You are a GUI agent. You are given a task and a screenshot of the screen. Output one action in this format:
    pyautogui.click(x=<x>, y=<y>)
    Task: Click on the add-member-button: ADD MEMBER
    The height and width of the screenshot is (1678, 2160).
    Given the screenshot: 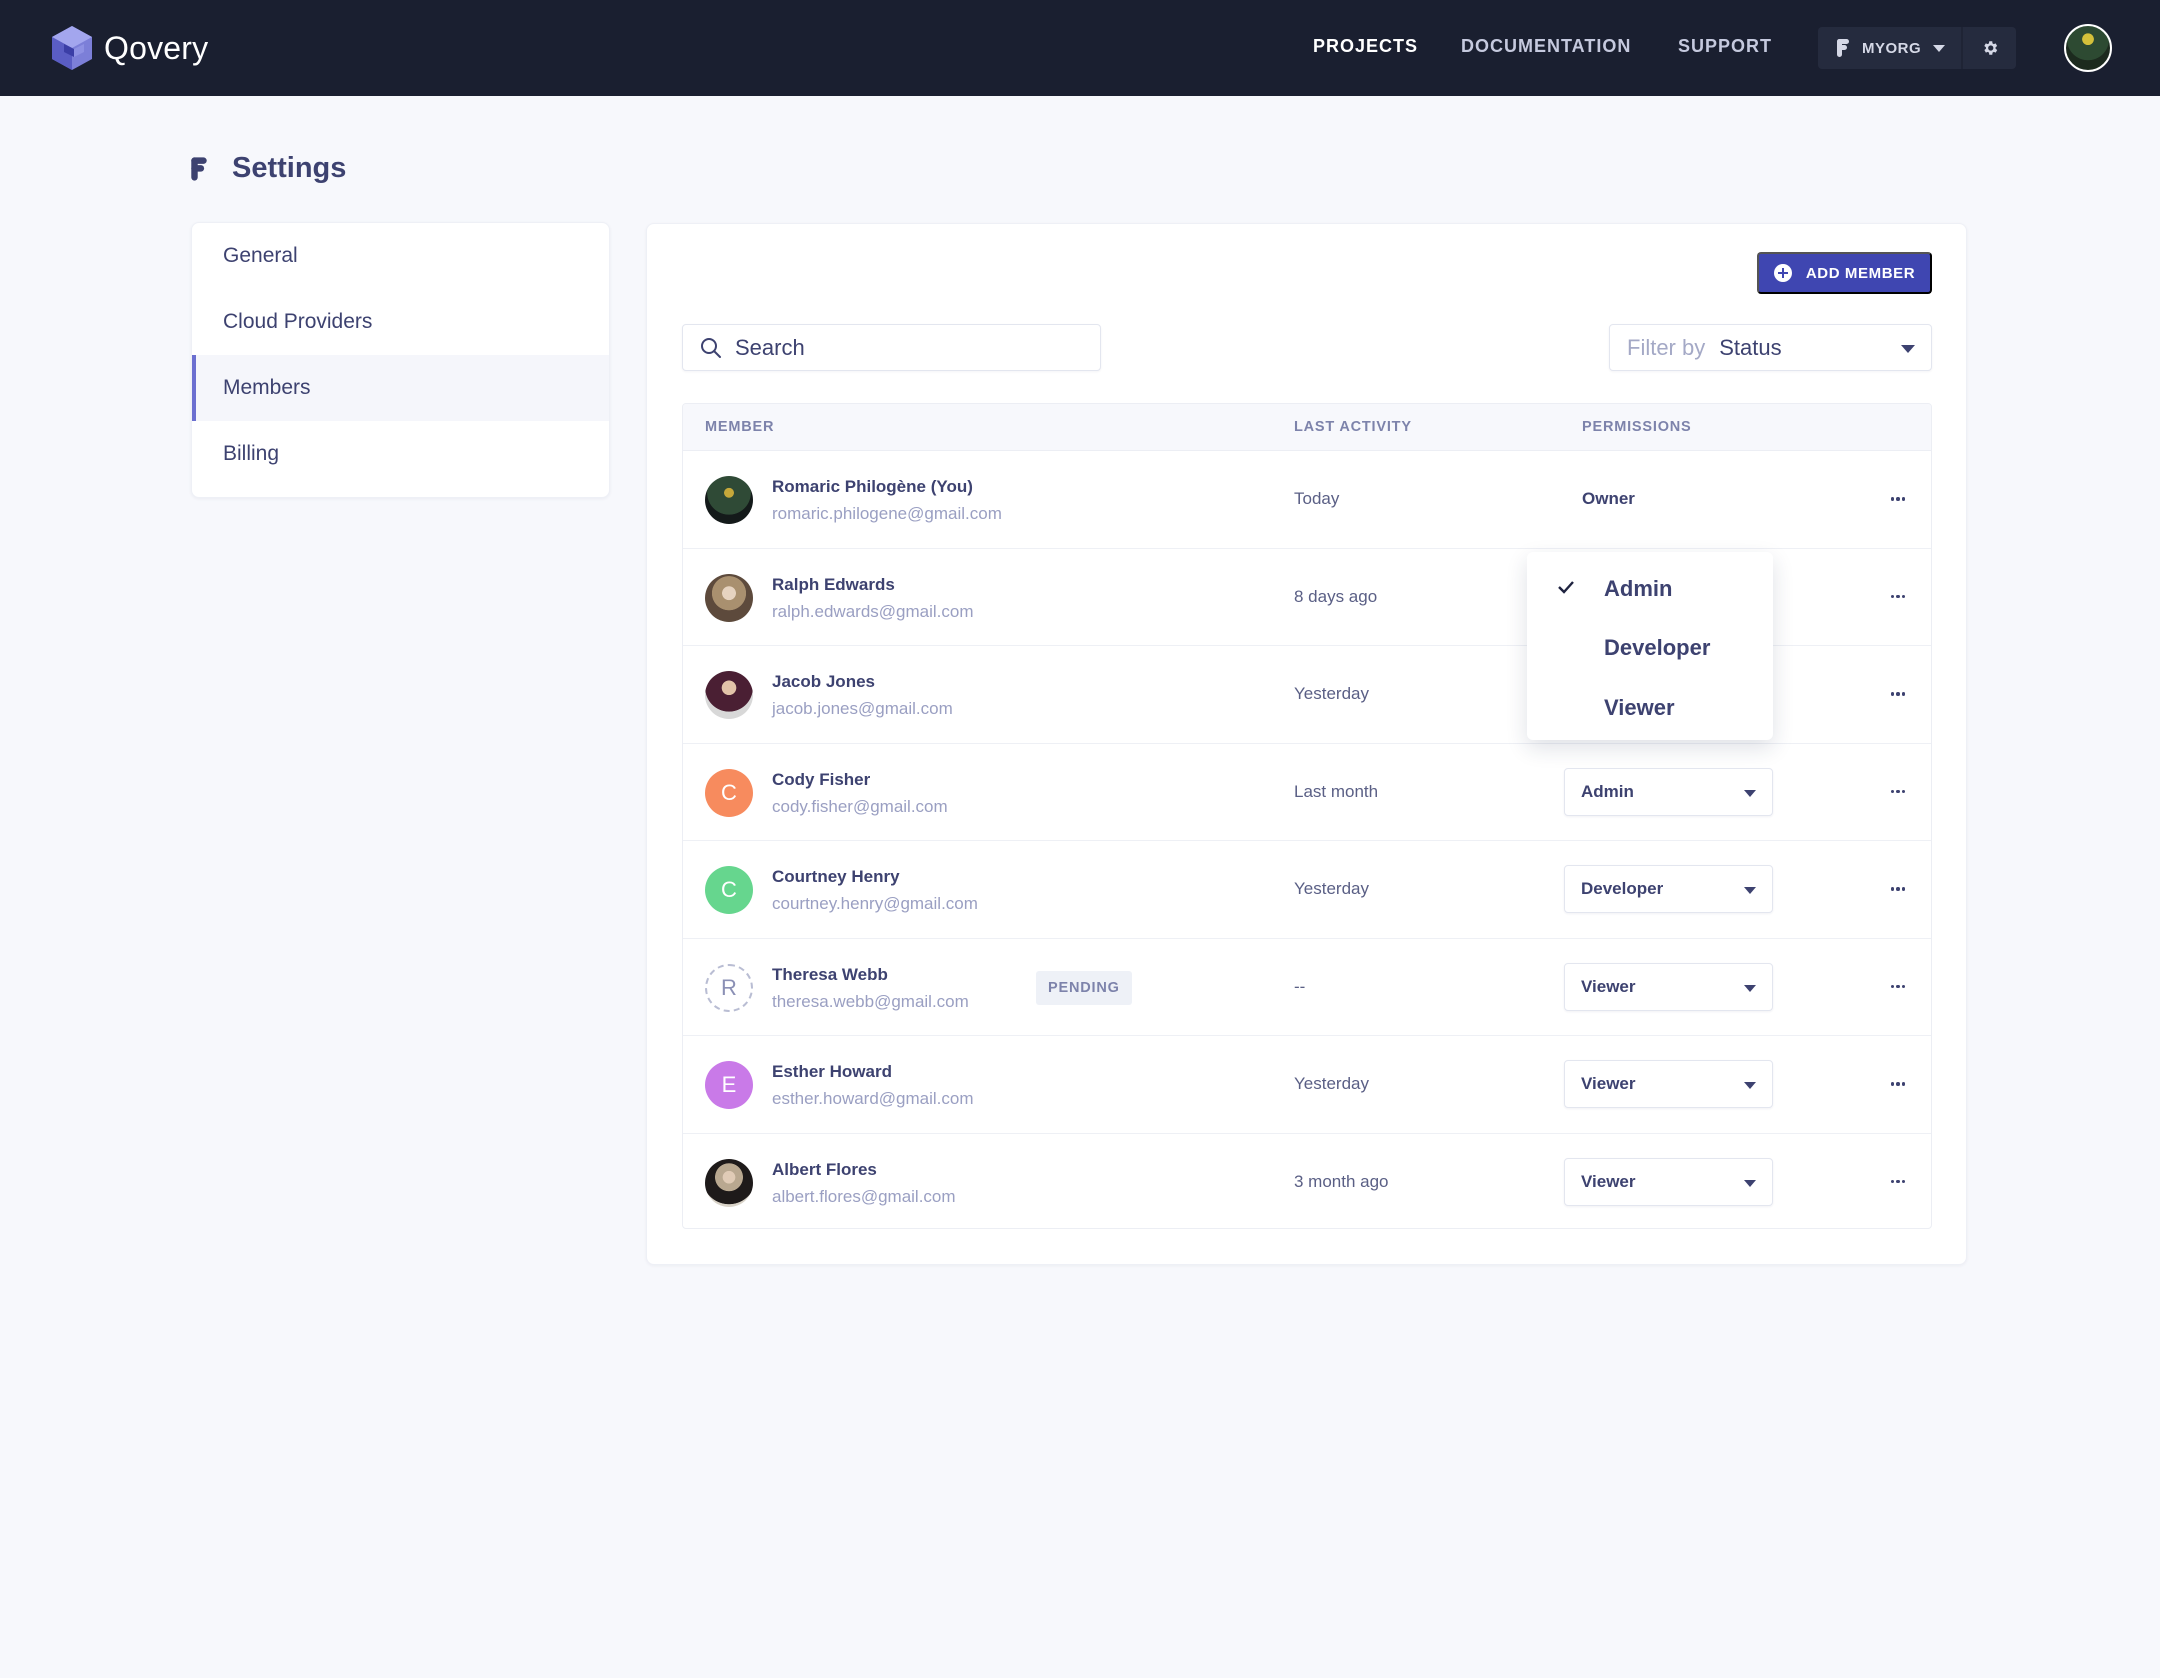 What is the action you would take?
    pyautogui.click(x=1844, y=273)
    